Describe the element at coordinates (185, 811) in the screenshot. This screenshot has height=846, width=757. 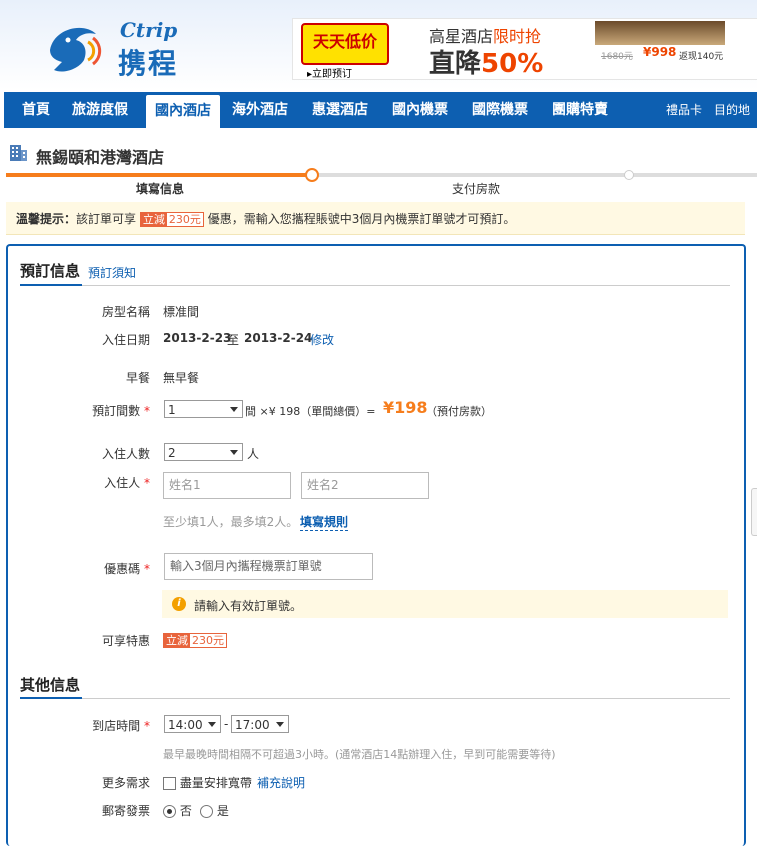
I see `invoice-no-label: 否` at that location.